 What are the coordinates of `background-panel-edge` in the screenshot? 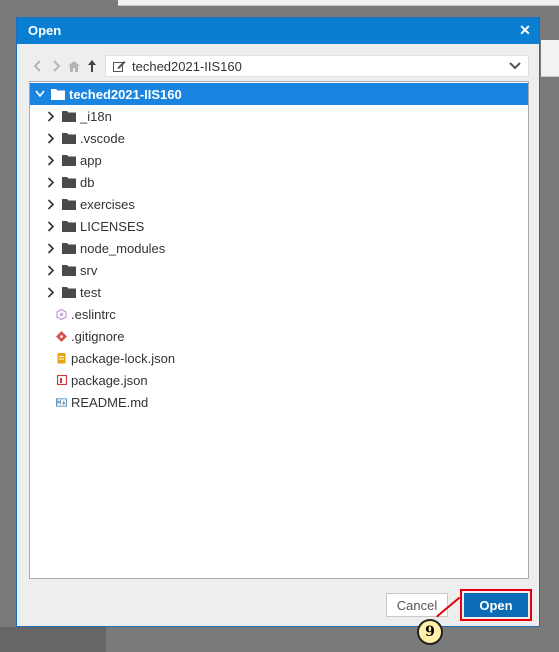 It's located at (550, 58).